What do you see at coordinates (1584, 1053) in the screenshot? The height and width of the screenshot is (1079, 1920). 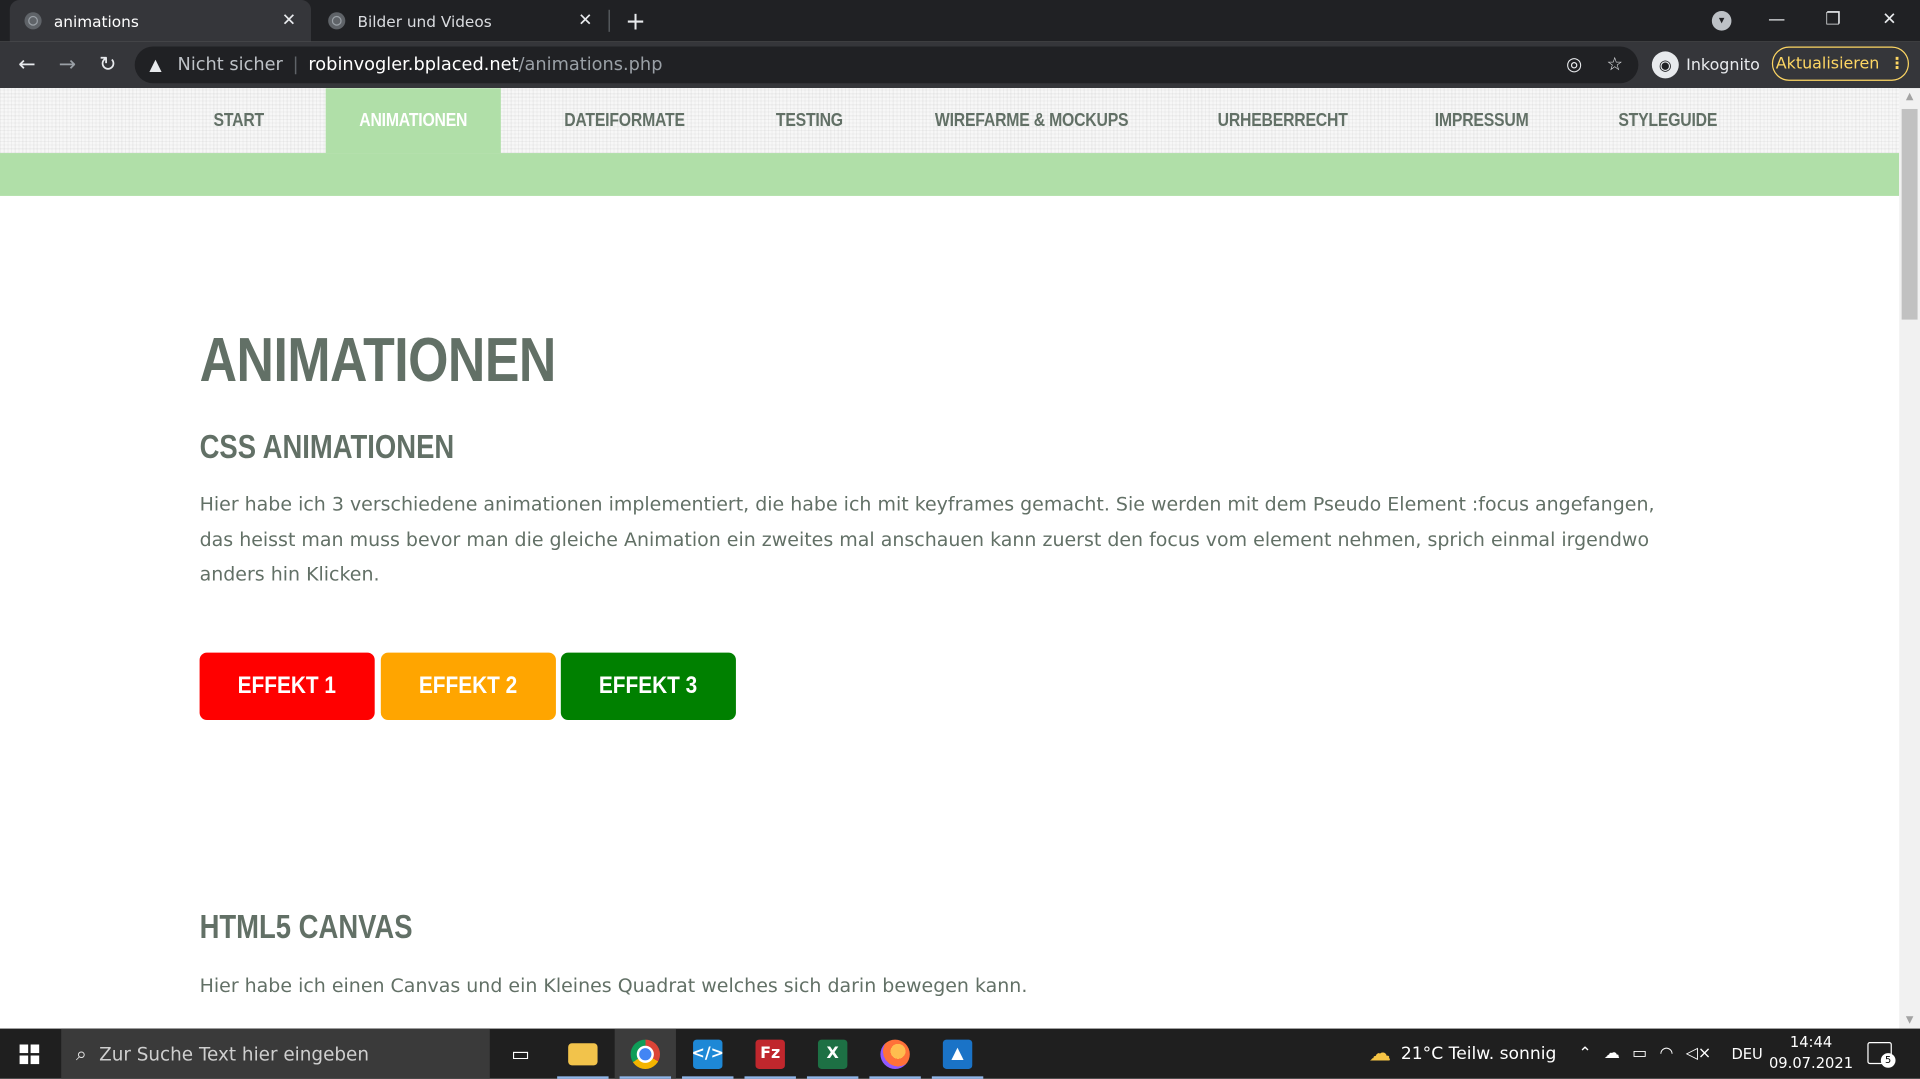 I see `chevron-up-icon: ⌃` at bounding box center [1584, 1053].